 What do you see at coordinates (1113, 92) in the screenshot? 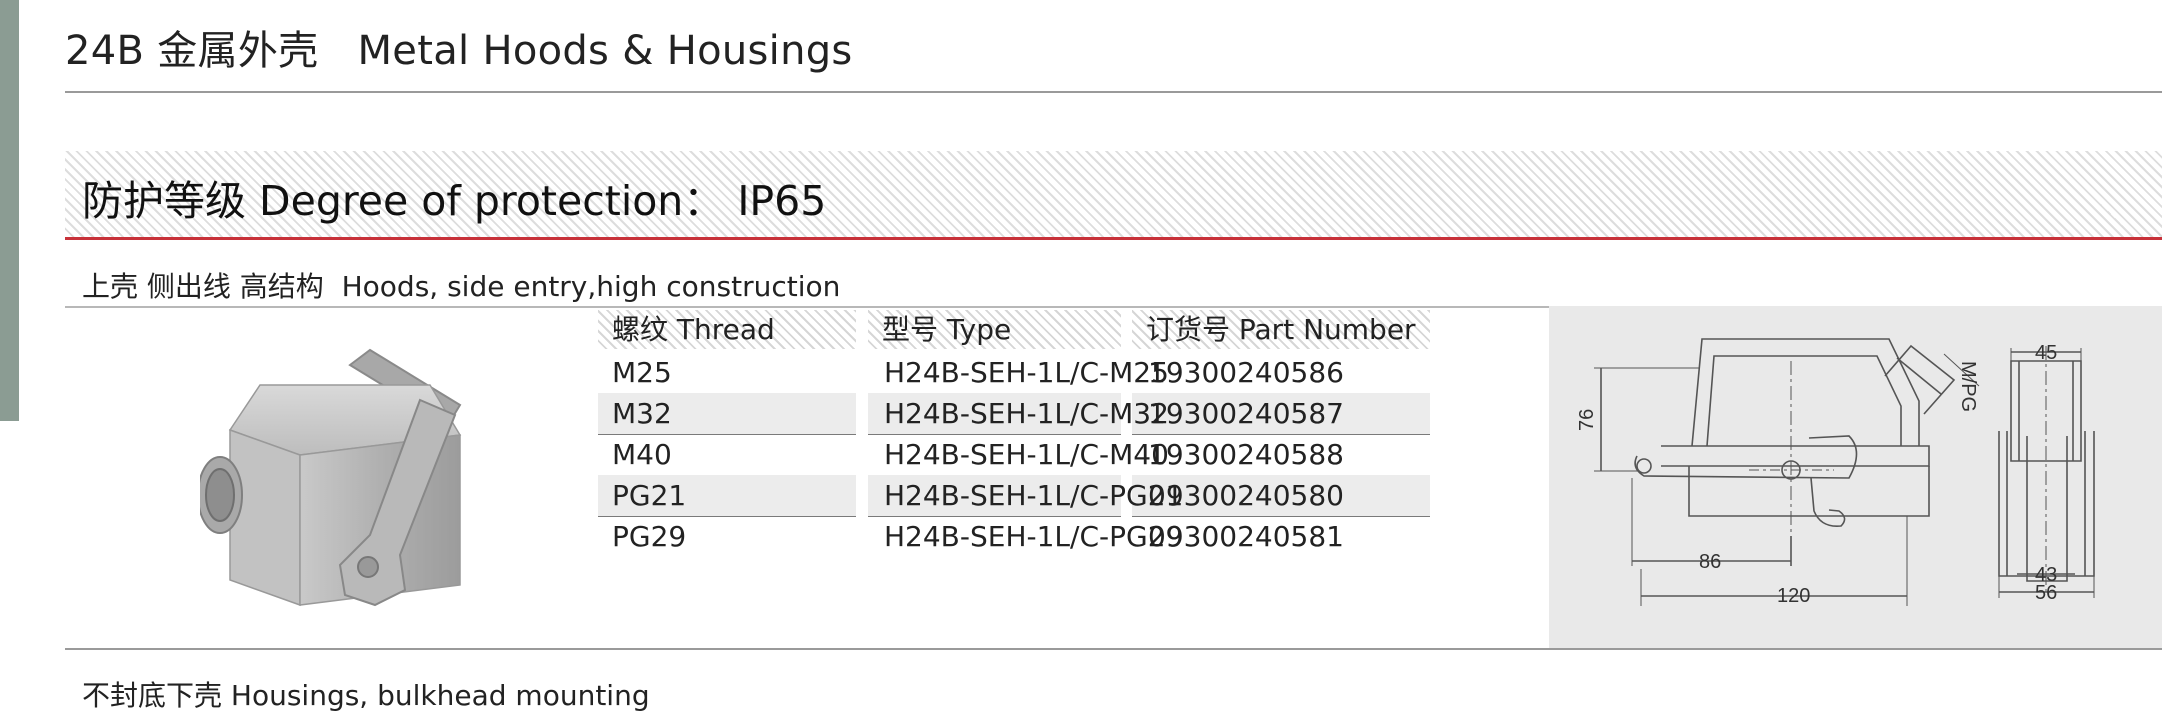
I see `title-divider` at bounding box center [1113, 92].